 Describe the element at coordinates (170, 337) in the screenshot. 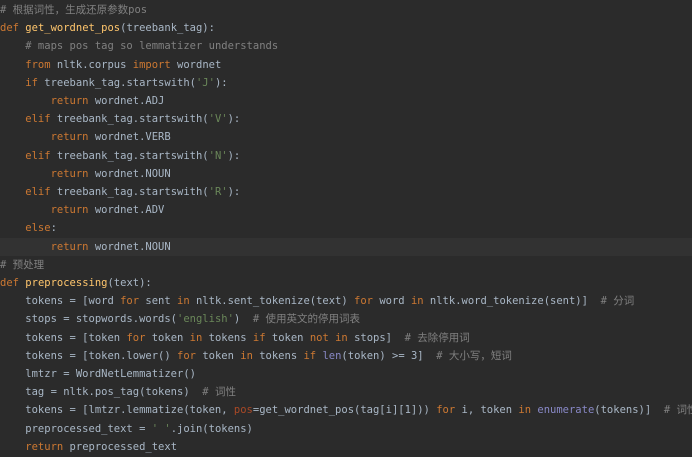

I see `code-token: token` at that location.